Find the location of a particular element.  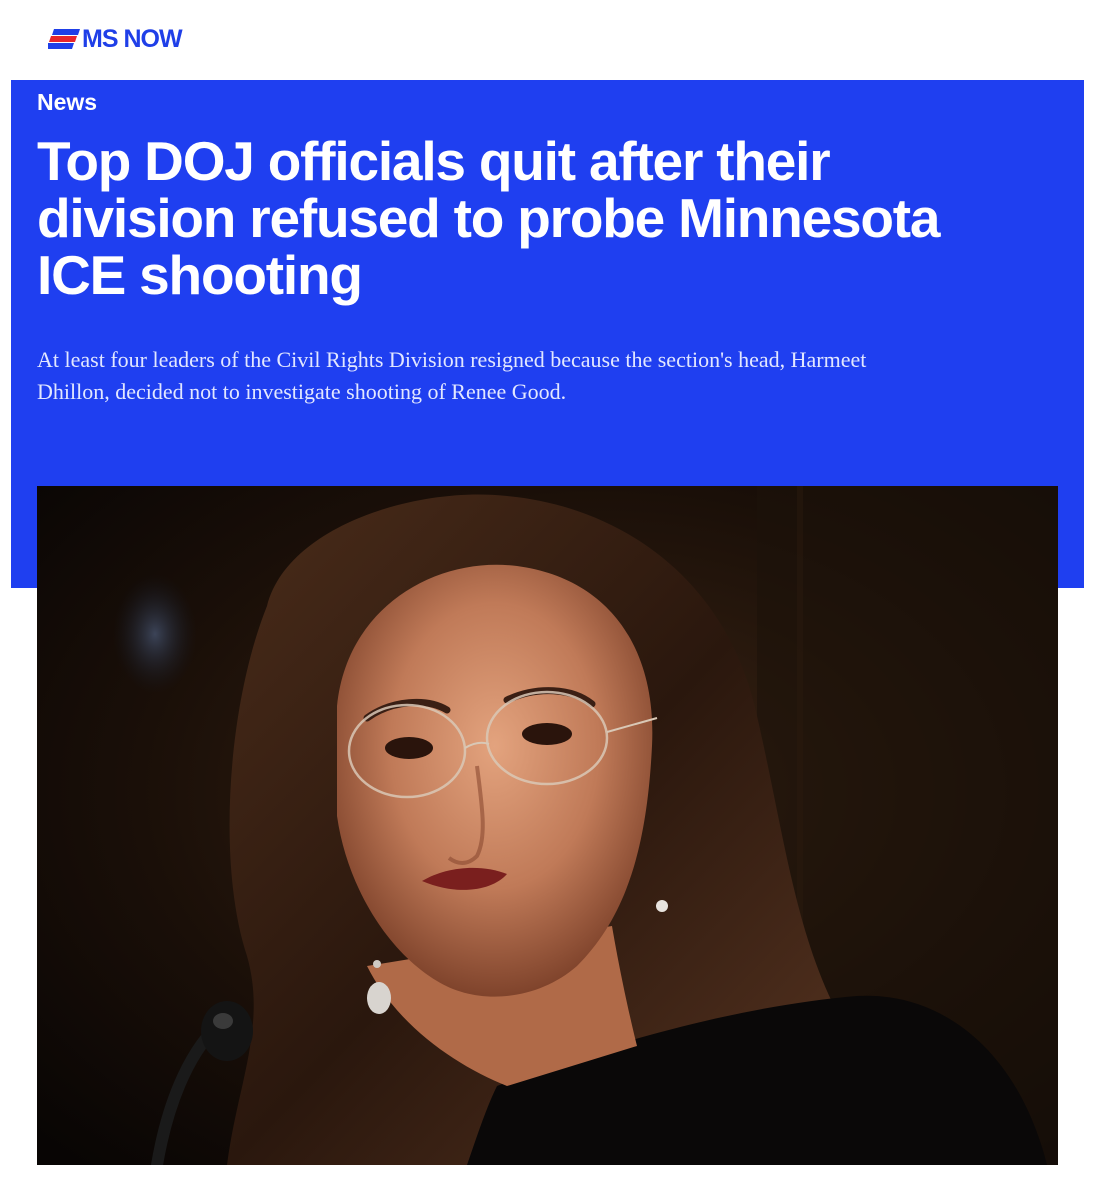

site-header: MS NOW is located at coordinates (547, 39).